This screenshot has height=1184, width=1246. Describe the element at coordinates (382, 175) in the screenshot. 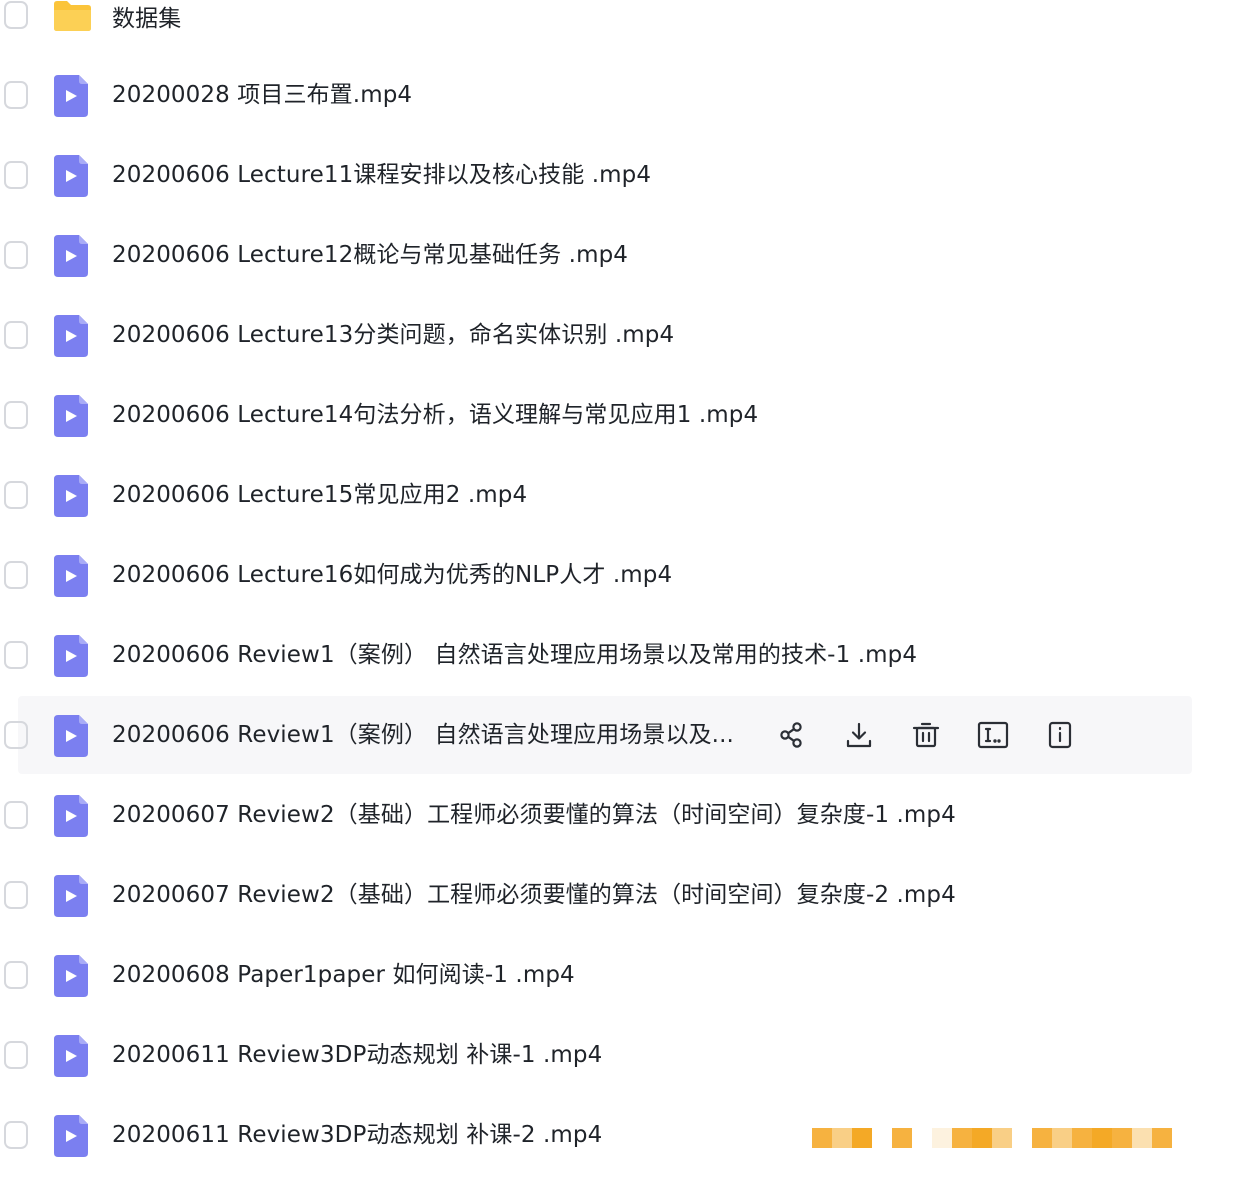

I see `file-name: 20200606 Lecture11课程安排以及核心技能 .mp4` at that location.